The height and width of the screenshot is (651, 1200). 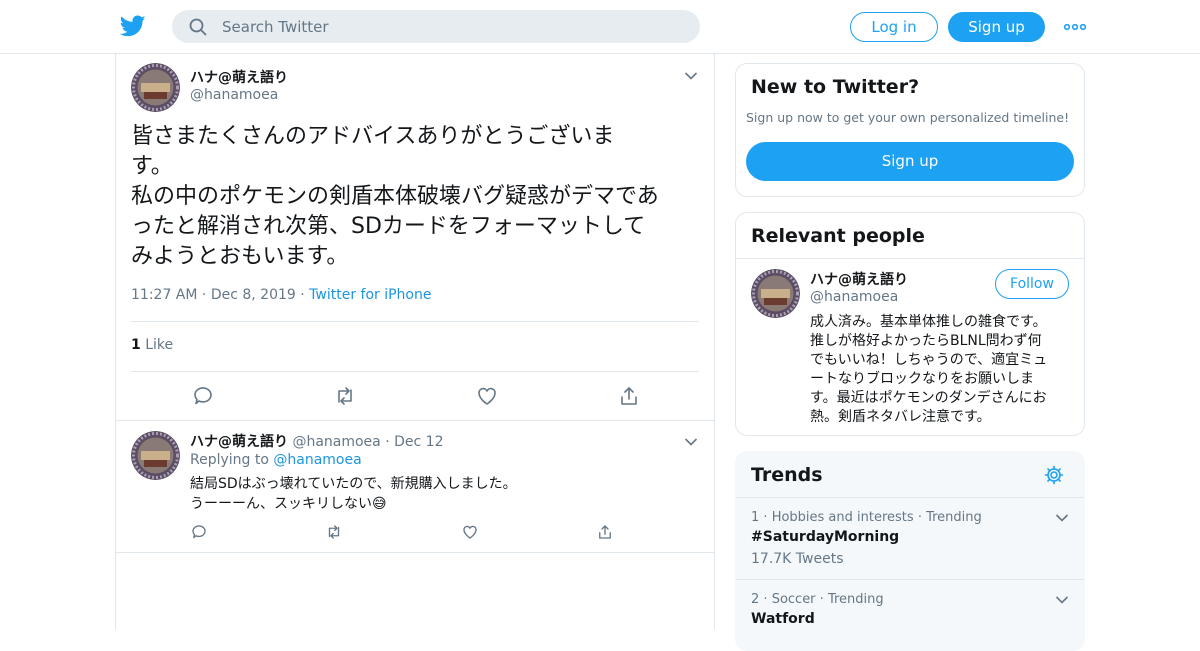 I want to click on sweat-smile-emoji: 😅, so click(x=379, y=504).